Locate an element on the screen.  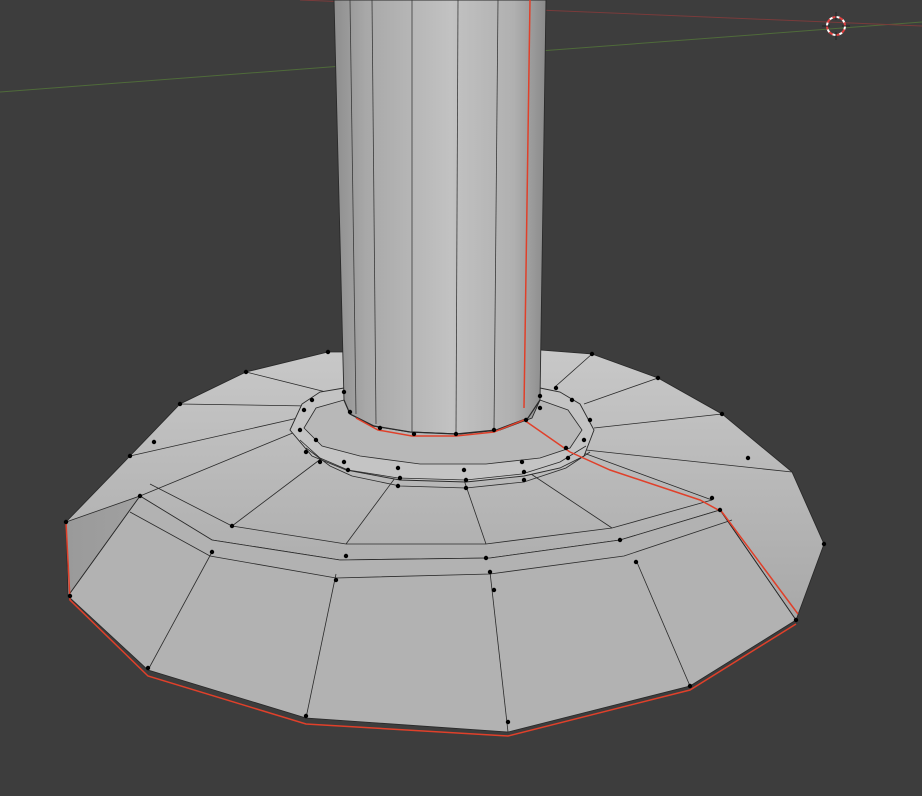
cursor-crosshair-icon is located at coordinates (836, 26).